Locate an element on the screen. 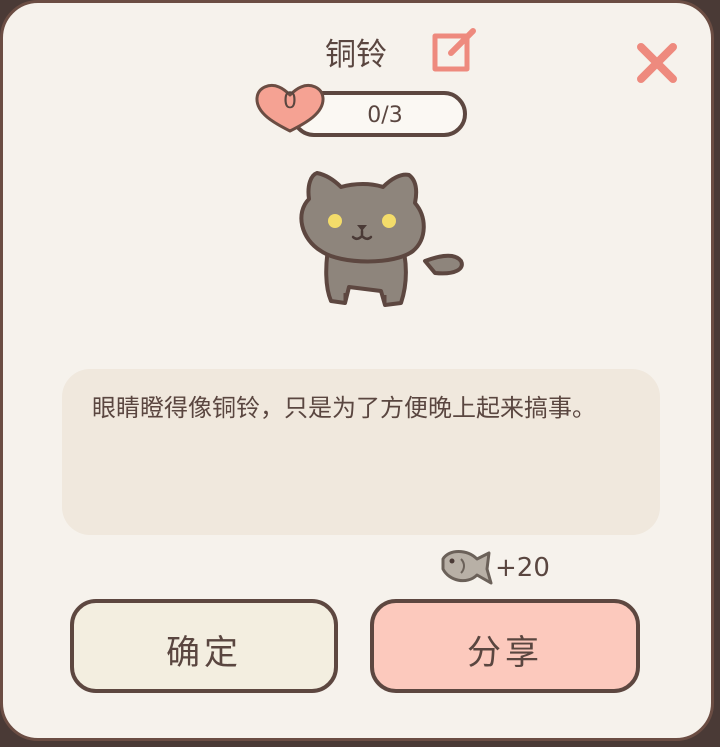 The height and width of the screenshot is (747, 720). confirm-button: 确定 is located at coordinates (204, 646).